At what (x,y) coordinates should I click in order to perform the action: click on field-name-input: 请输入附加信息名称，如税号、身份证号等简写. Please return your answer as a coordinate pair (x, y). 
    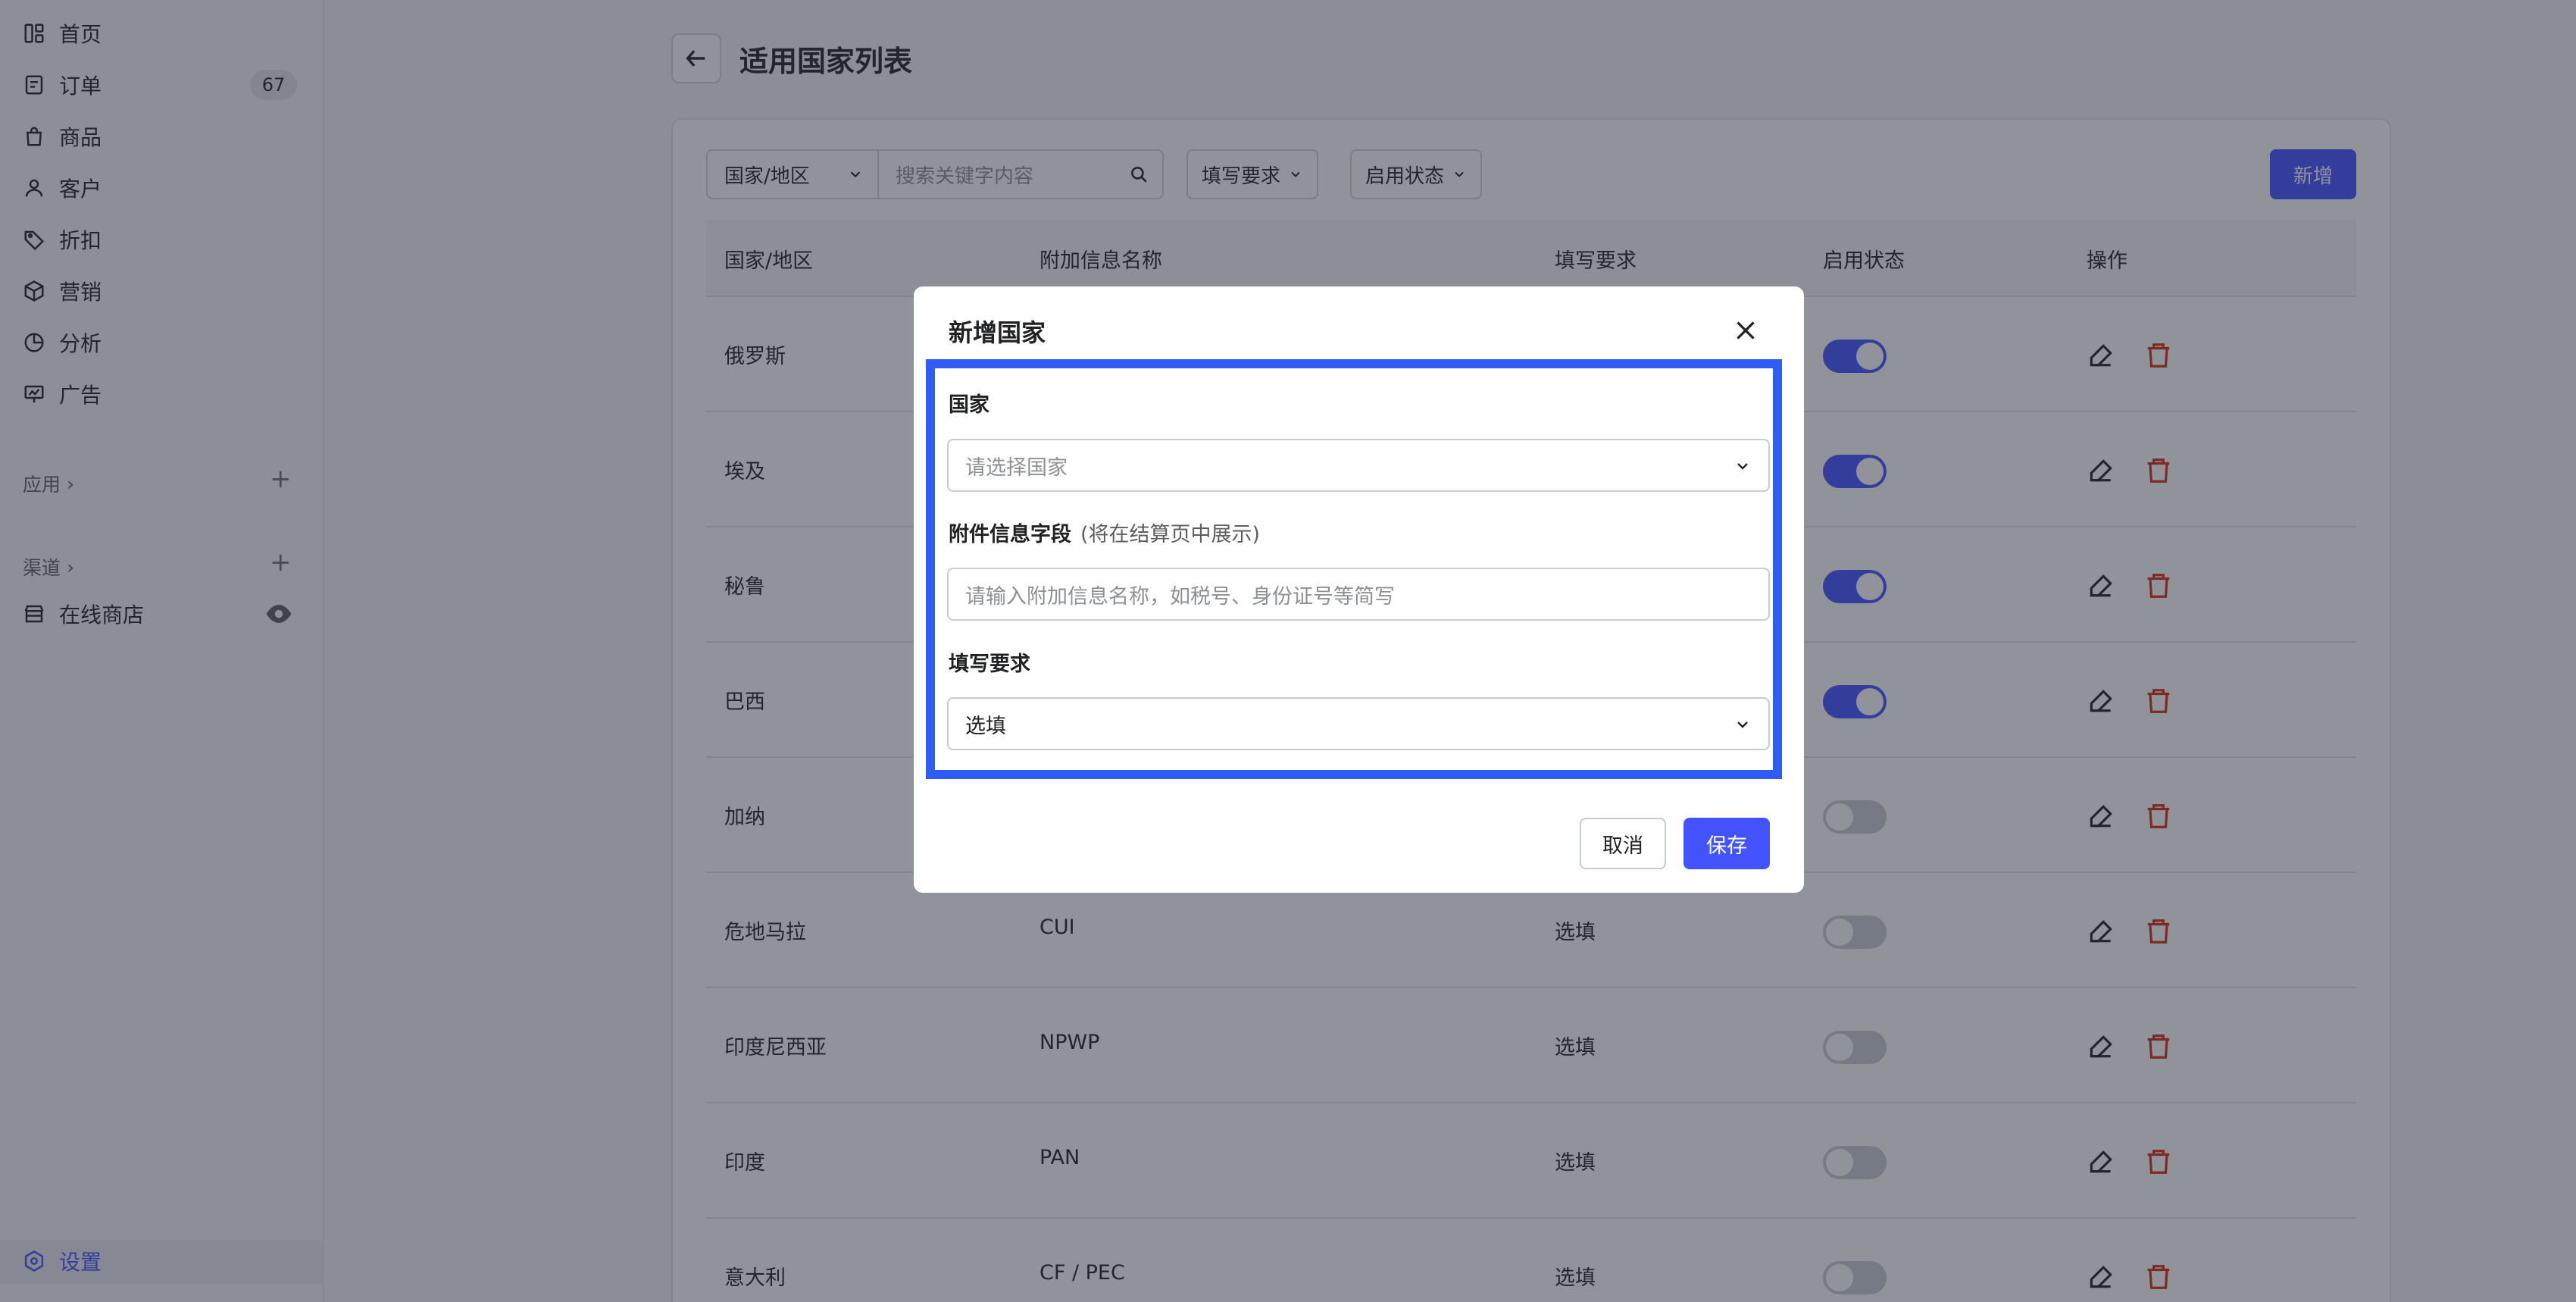
    Looking at the image, I should click on (1358, 594).